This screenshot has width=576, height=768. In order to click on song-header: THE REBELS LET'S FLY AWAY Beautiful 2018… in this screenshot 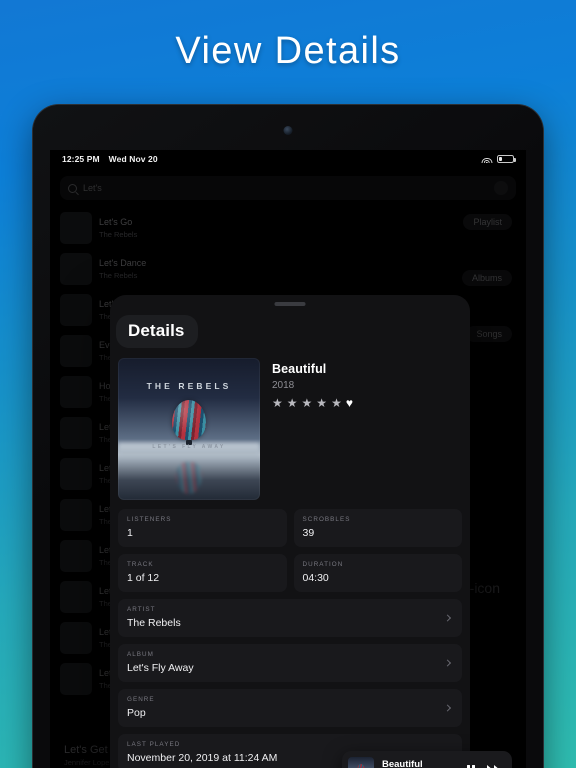, I will do `click(290, 429)`.